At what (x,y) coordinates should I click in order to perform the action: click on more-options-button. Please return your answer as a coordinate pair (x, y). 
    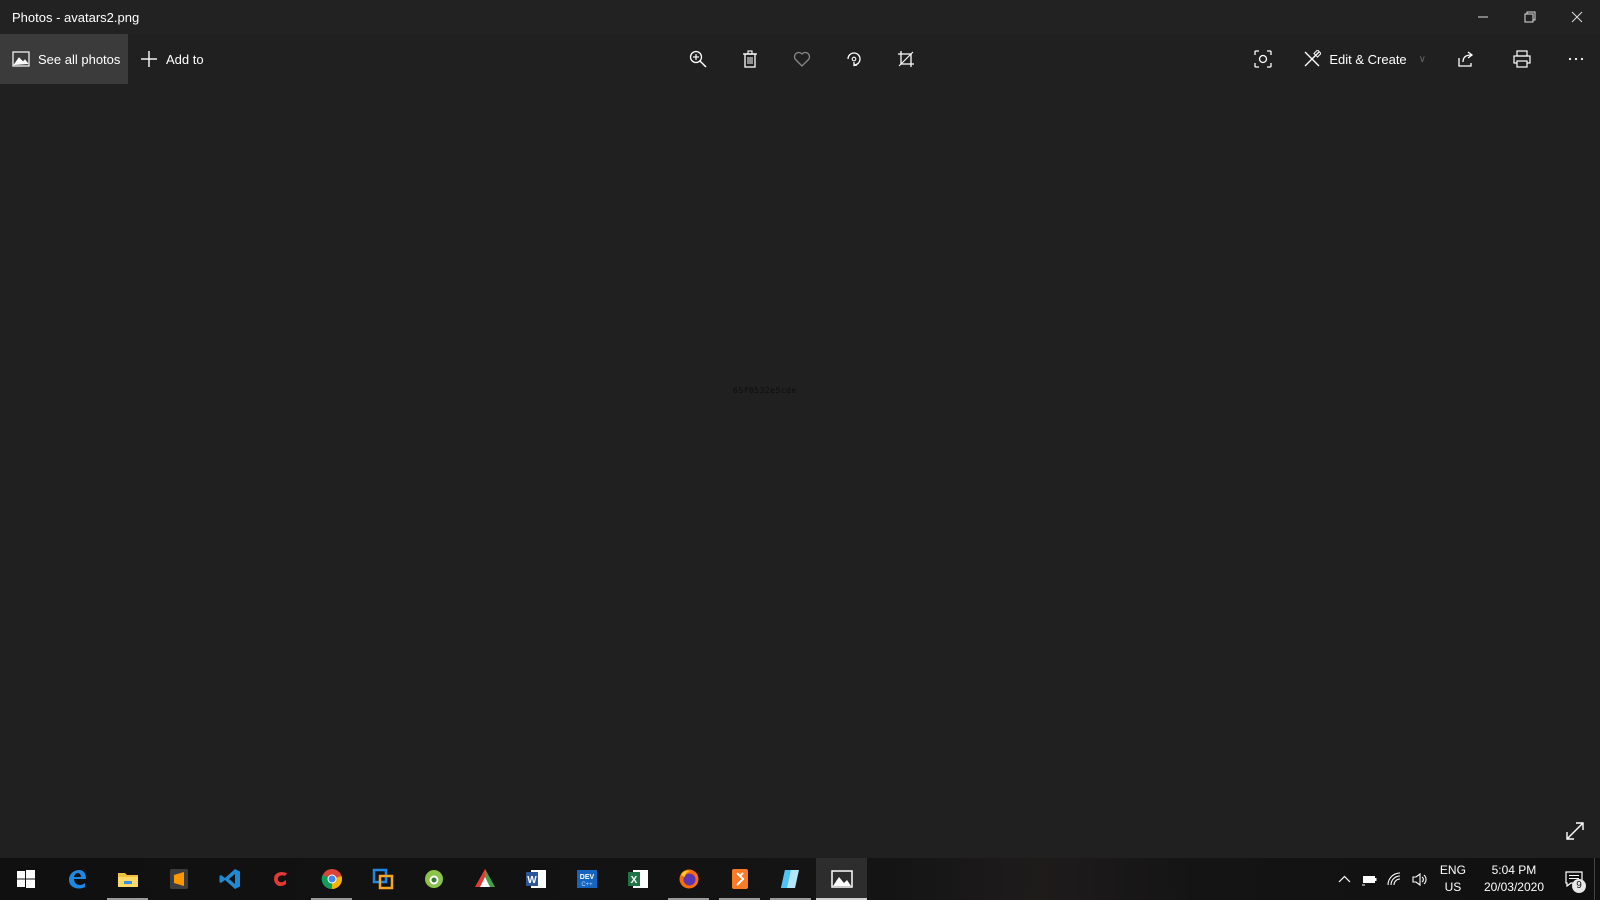
    Looking at the image, I should click on (1576, 59).